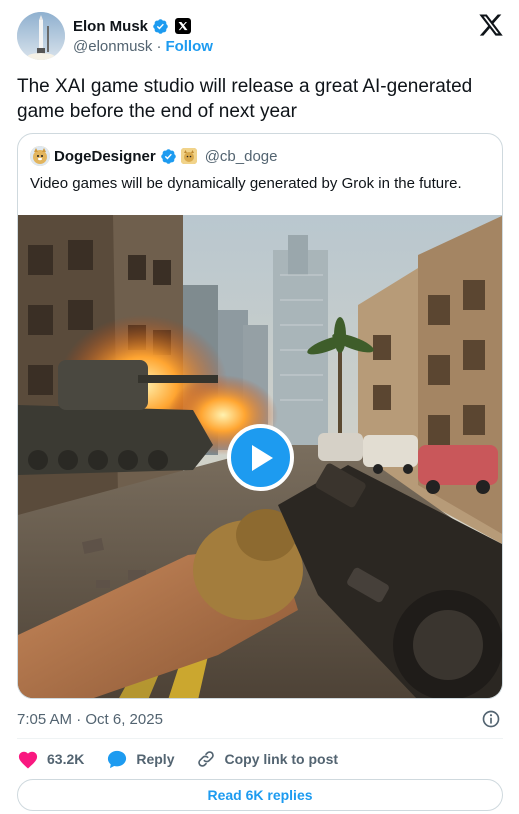  I want to click on author-name-row: Elon Musk, so click(132, 26).